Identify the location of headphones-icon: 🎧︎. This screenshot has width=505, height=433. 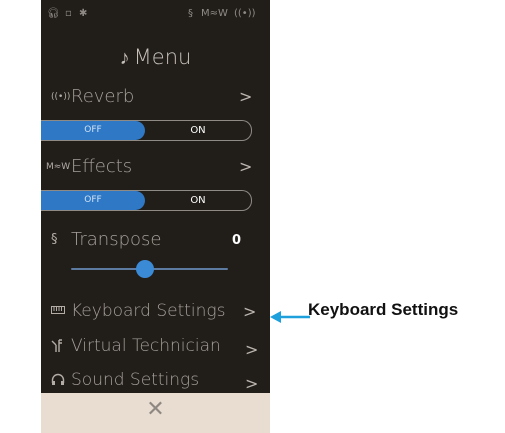
(53, 13).